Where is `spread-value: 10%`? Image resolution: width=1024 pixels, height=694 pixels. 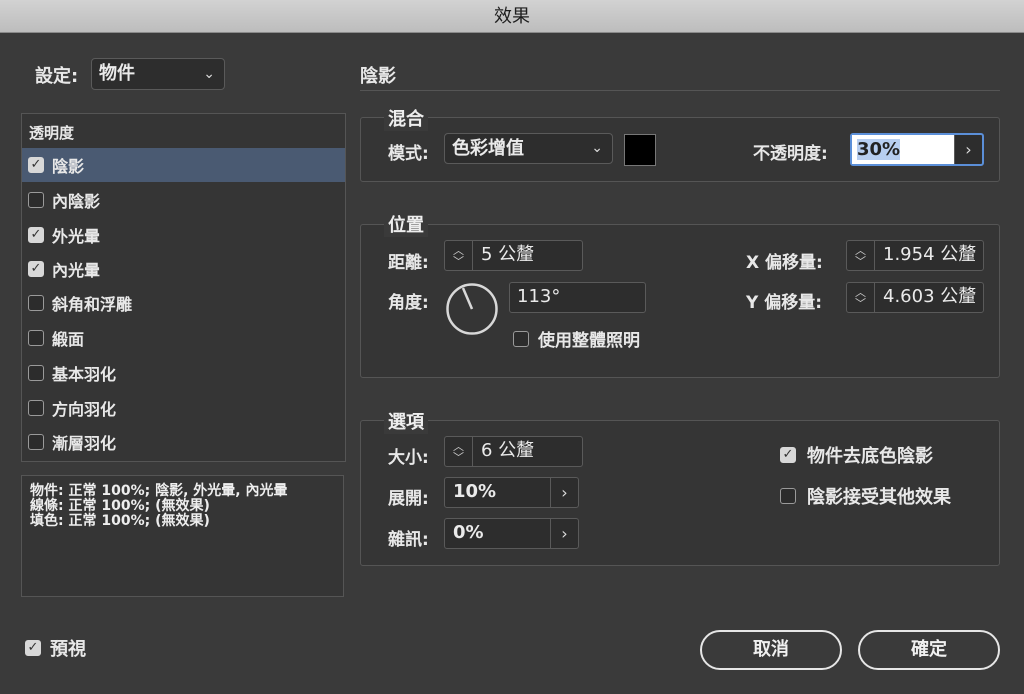 spread-value: 10% is located at coordinates (497, 492).